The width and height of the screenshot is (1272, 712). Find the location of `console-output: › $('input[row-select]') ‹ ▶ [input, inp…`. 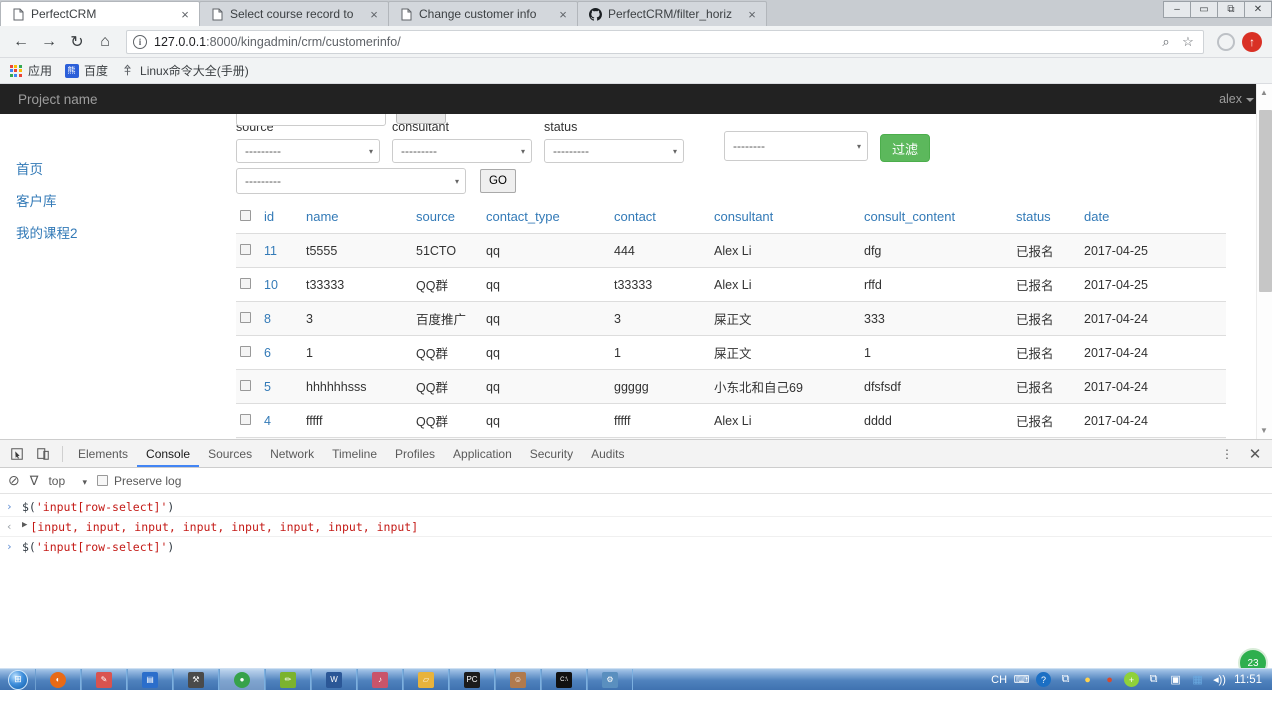

console-output: › $('input[row-select]') ‹ ▶ [input, inp… is located at coordinates (636, 525).